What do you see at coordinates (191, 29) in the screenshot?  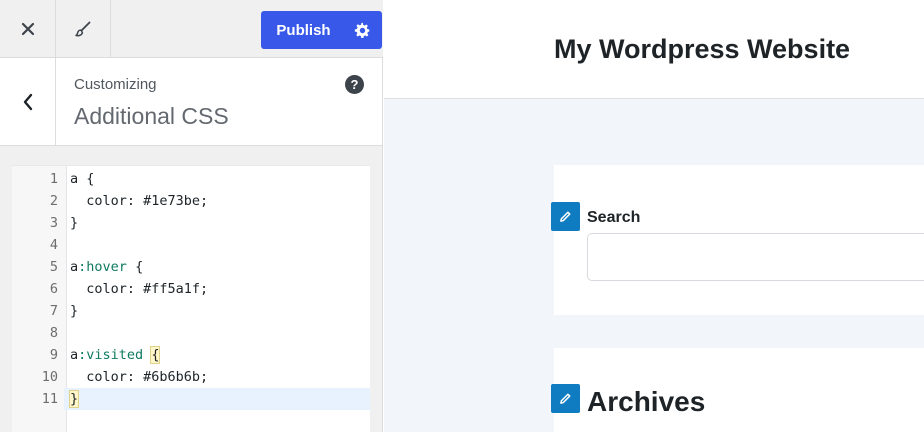 I see `customizer-header: Publish` at bounding box center [191, 29].